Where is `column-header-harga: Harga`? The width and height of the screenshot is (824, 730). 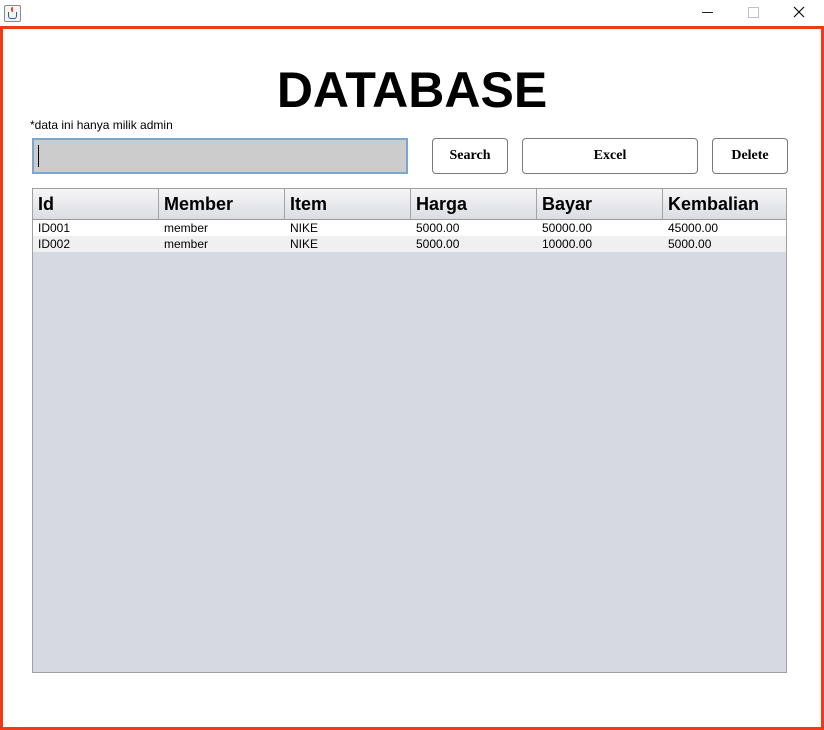
column-header-harga: Harga is located at coordinates (474, 204).